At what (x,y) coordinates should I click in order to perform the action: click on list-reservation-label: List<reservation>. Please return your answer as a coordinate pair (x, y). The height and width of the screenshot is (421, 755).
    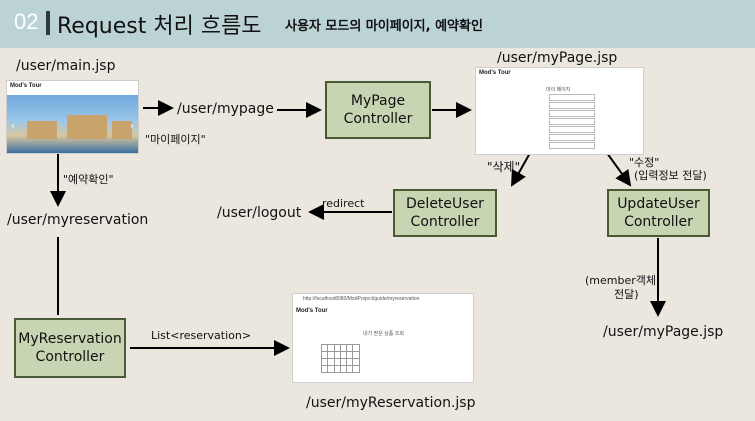
    Looking at the image, I should click on (201, 335).